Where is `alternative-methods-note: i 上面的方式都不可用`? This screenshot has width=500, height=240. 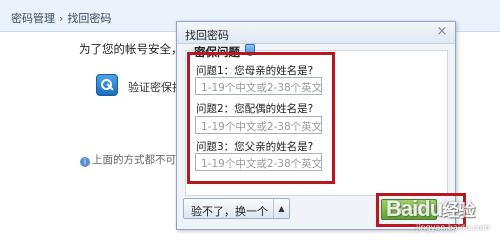 alternative-methods-note: i 上面的方式都不可用 is located at coordinates (133, 159).